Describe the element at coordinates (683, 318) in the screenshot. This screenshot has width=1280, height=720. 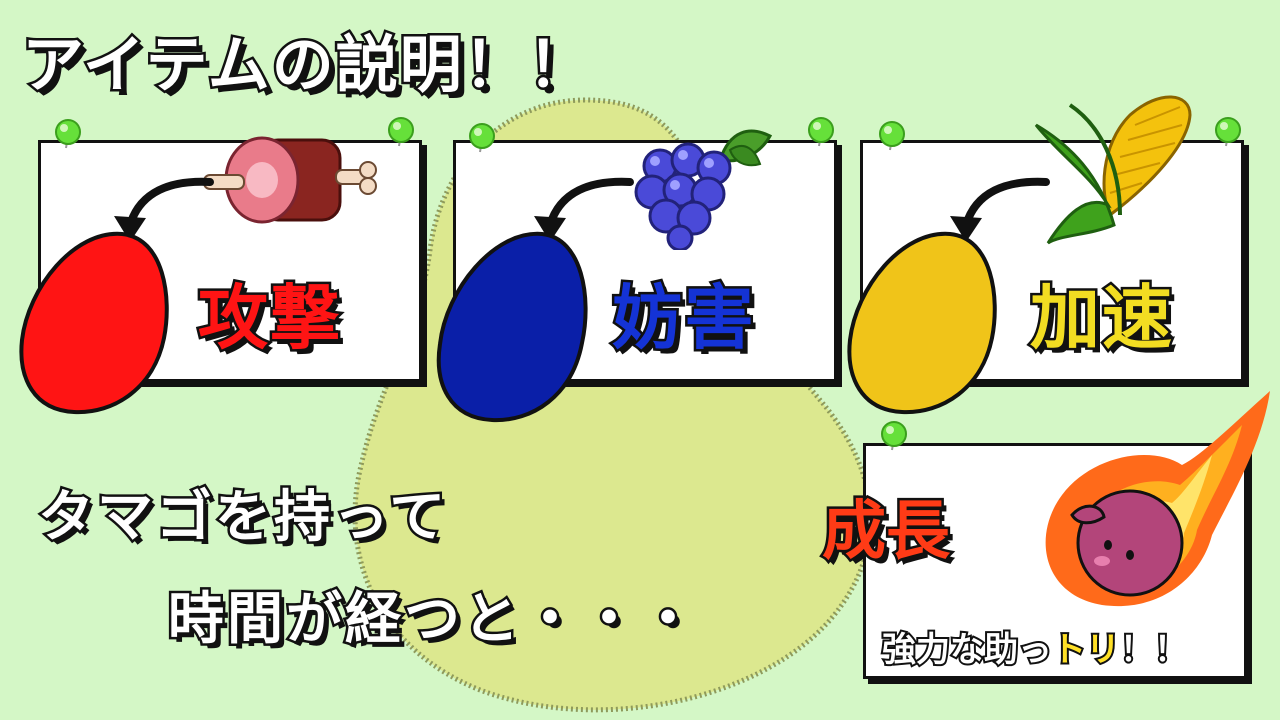
I see `item-label-obstruct: 妨害` at that location.